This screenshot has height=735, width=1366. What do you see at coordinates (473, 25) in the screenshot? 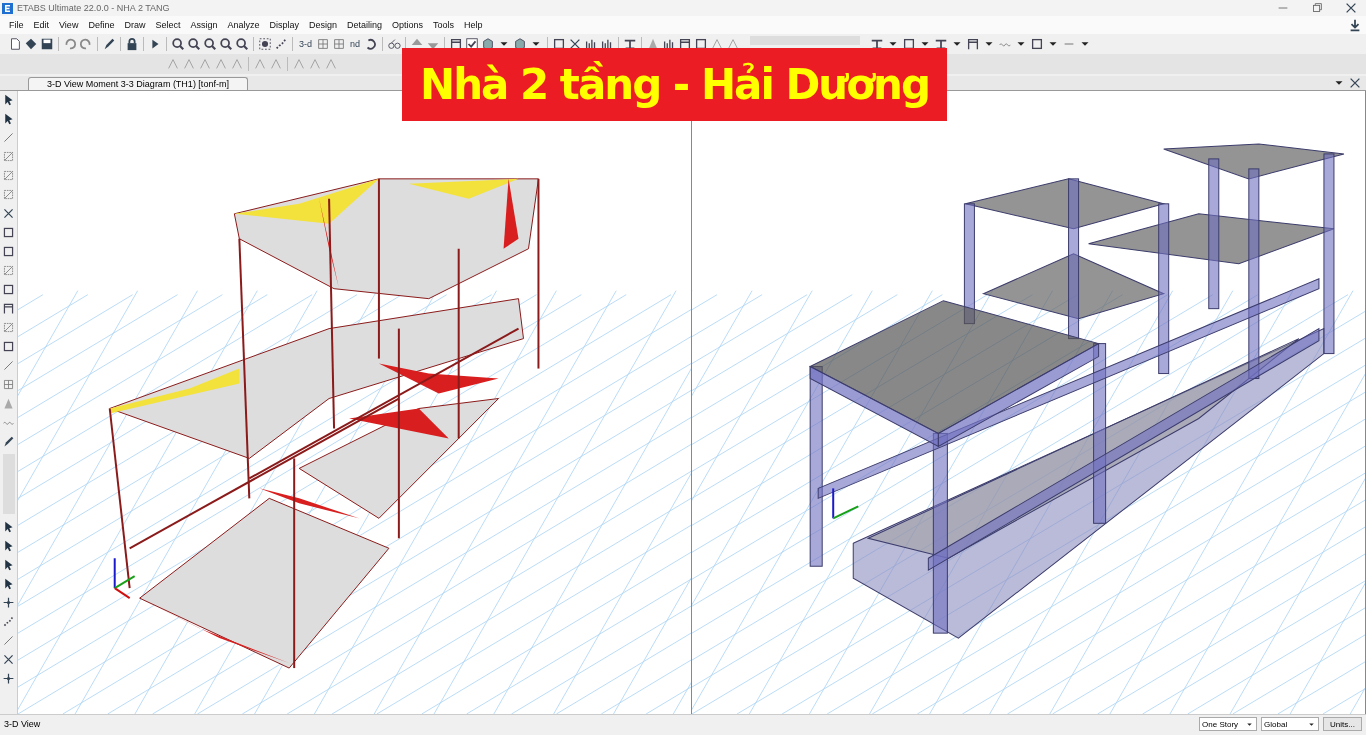
I see `menu-item: Help` at bounding box center [473, 25].